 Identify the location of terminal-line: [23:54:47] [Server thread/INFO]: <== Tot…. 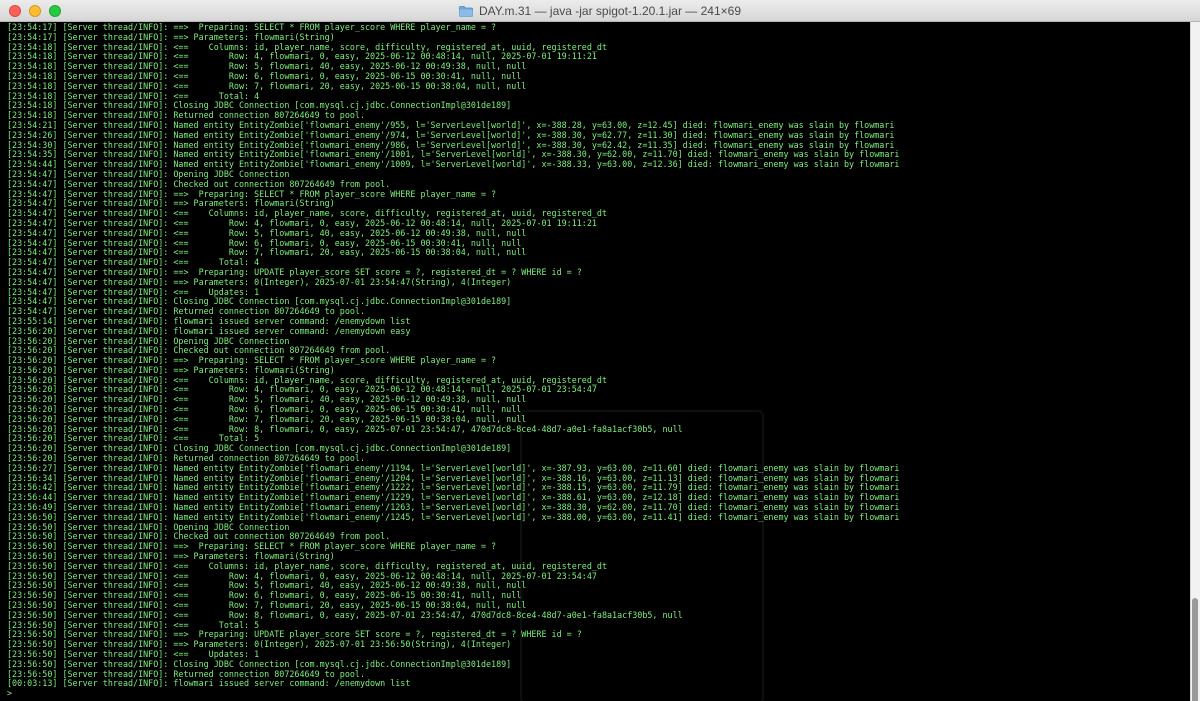
(133, 263).